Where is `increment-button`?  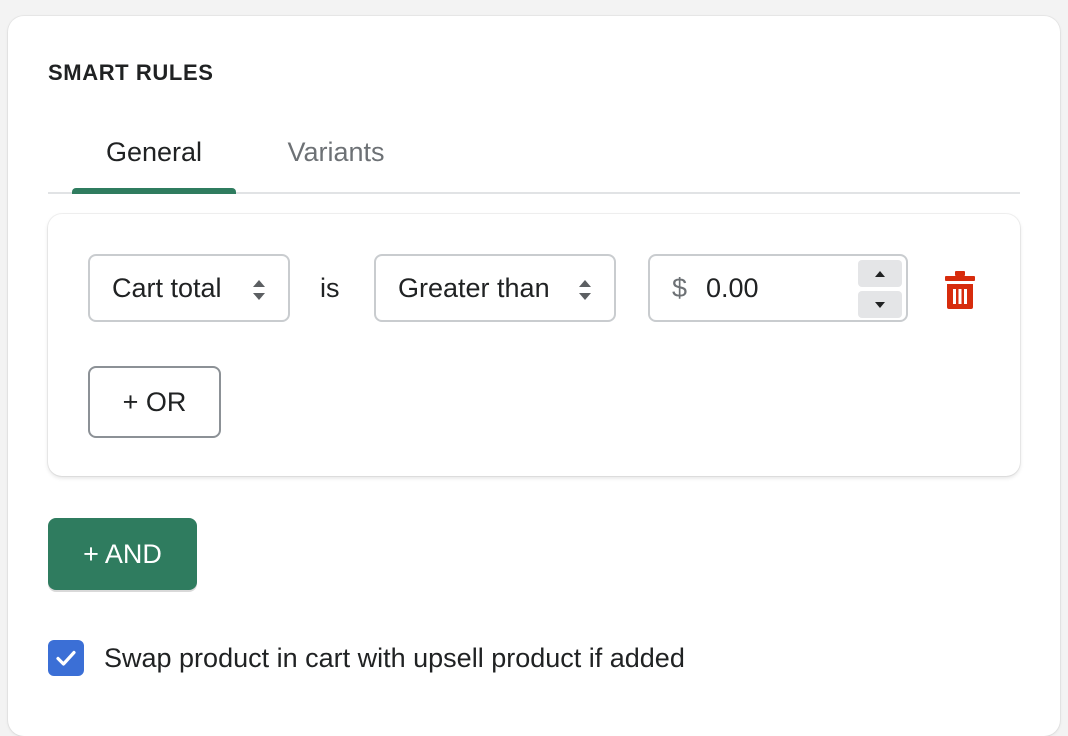
increment-button is located at coordinates (880, 273).